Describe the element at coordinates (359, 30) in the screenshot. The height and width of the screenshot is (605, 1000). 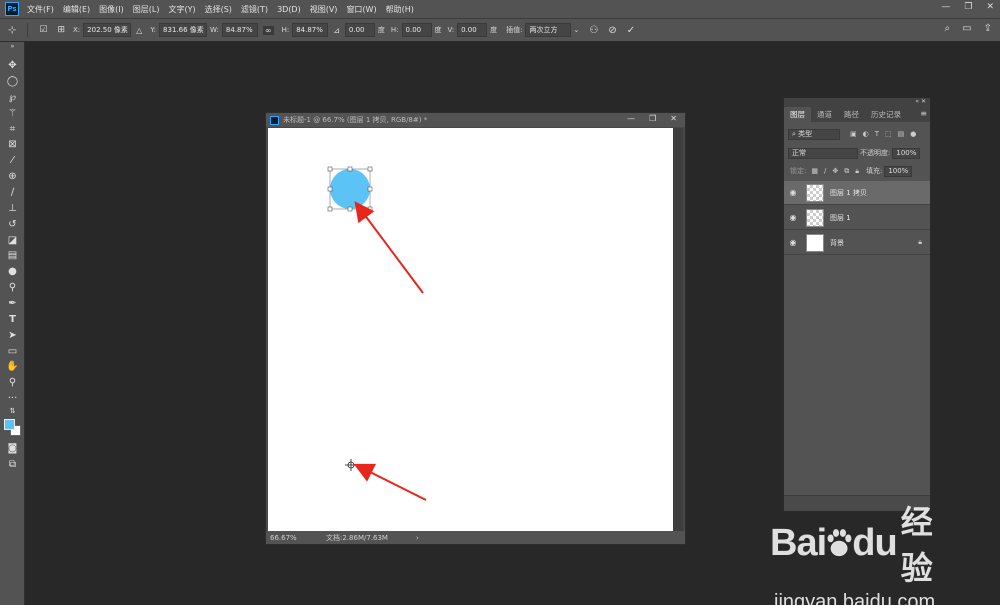
I see `rotate-angle-field: 0.00` at that location.